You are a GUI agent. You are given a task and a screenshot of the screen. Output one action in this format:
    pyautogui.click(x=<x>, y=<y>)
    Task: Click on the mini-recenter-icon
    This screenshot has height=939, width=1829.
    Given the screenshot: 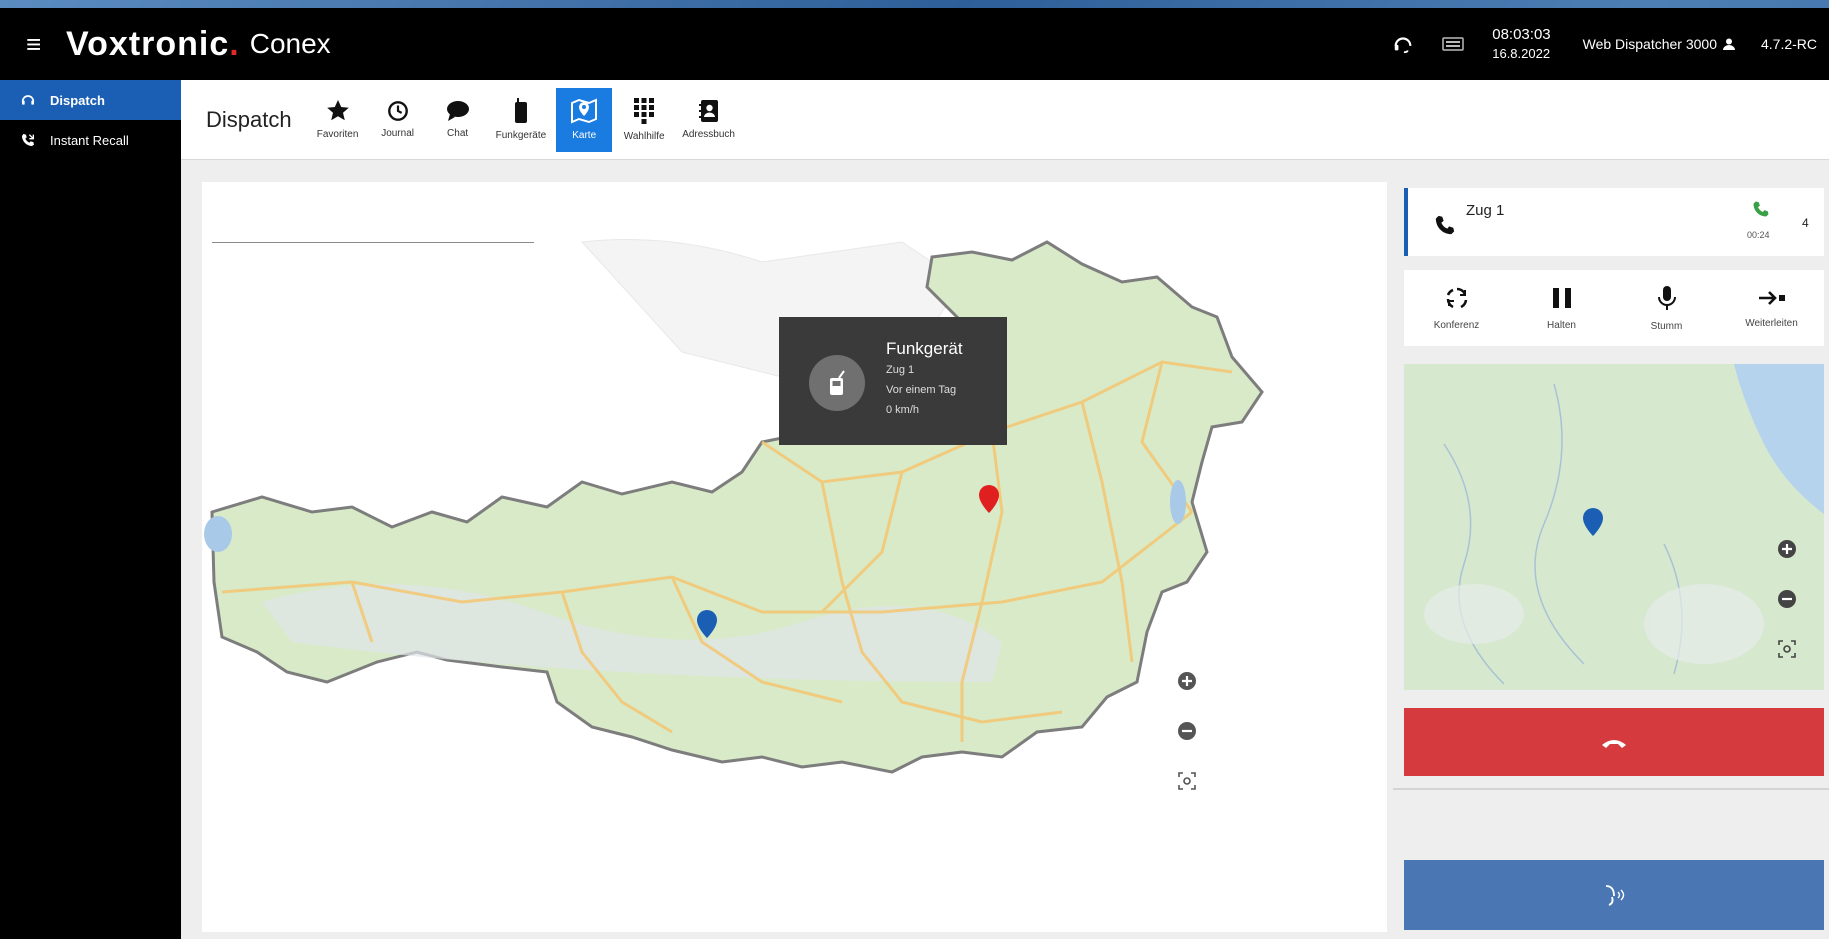 What is the action you would take?
    pyautogui.click(x=1787, y=649)
    